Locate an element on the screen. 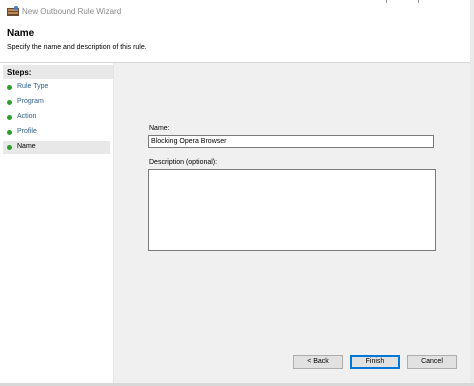 This screenshot has width=474, height=386. page-title: Name is located at coordinates (21, 33).